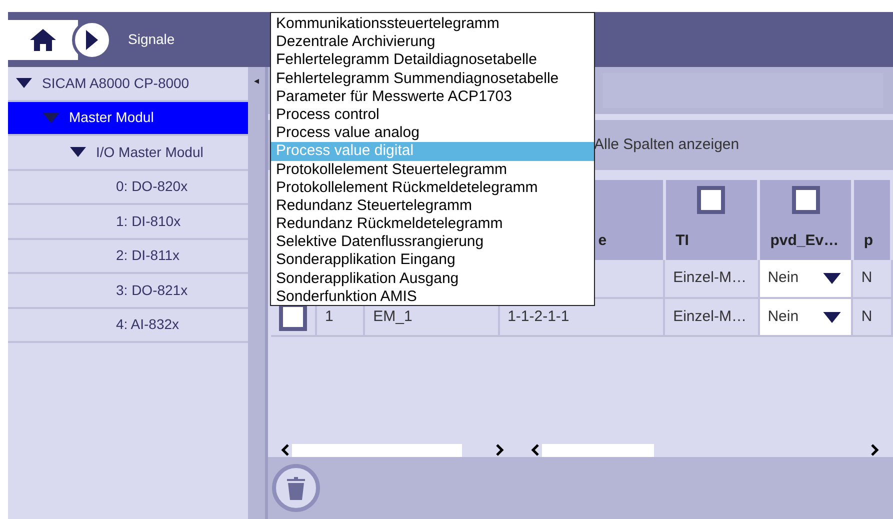 The height and width of the screenshot is (519, 893). Describe the element at coordinates (151, 39) in the screenshot. I see `page-title: Signale` at that location.